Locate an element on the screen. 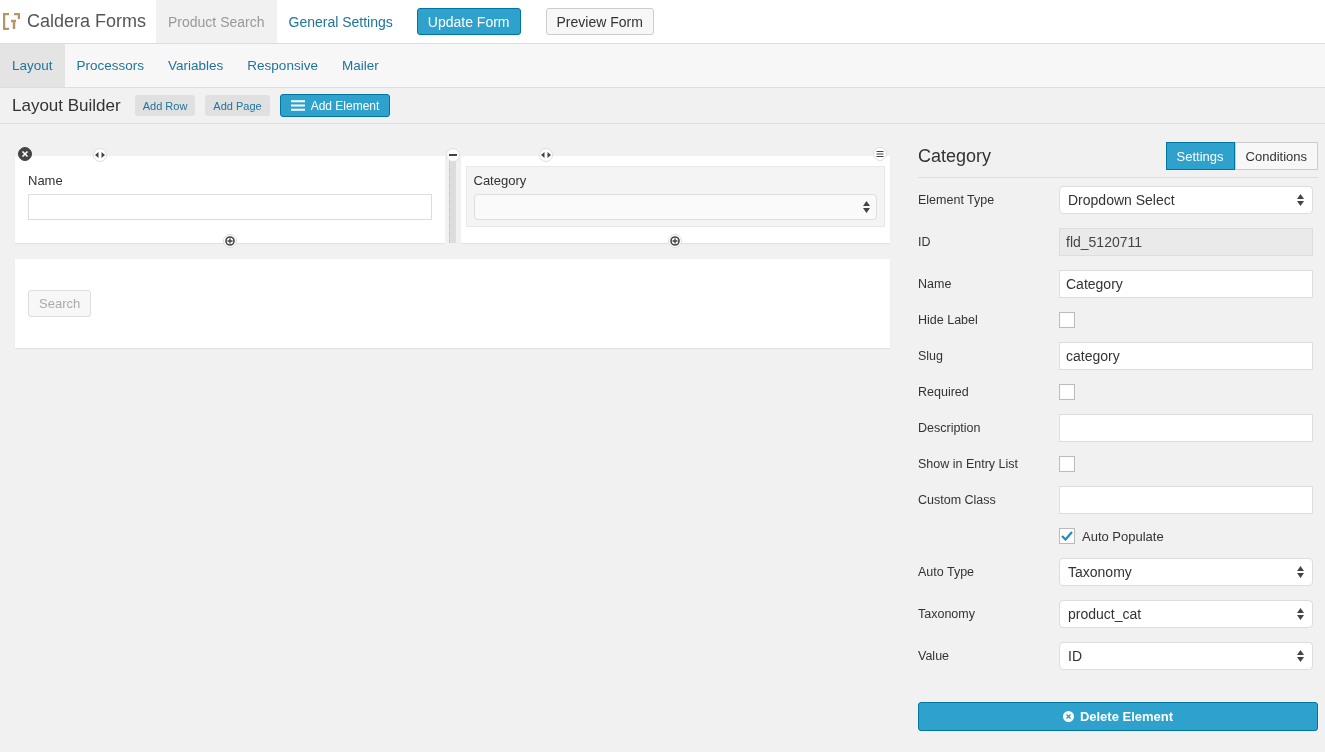 This screenshot has height=752, width=1325. dropdown-field: product_cat is located at coordinates (1186, 614).